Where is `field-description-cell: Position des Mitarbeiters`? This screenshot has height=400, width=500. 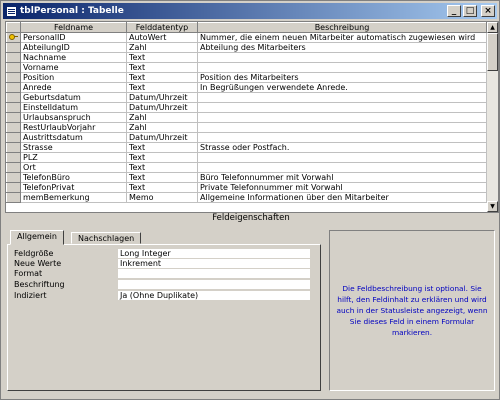 field-description-cell: Position des Mitarbeiters is located at coordinates (342, 77).